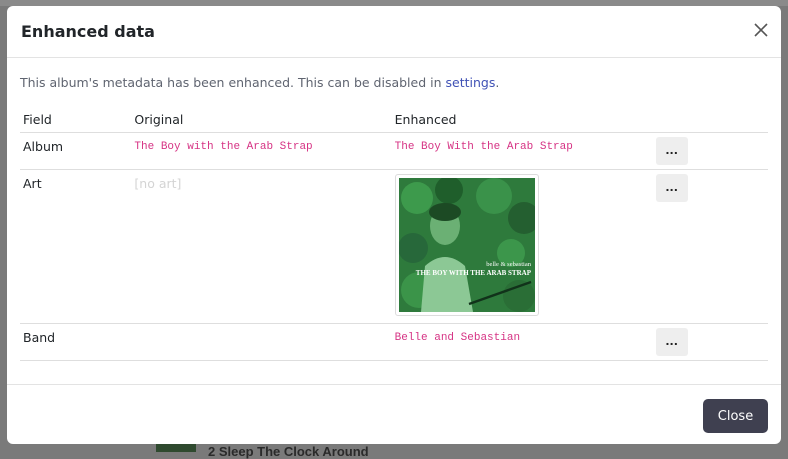  Describe the element at coordinates (176, 448) in the screenshot. I see `background-track-thumbnail` at that location.